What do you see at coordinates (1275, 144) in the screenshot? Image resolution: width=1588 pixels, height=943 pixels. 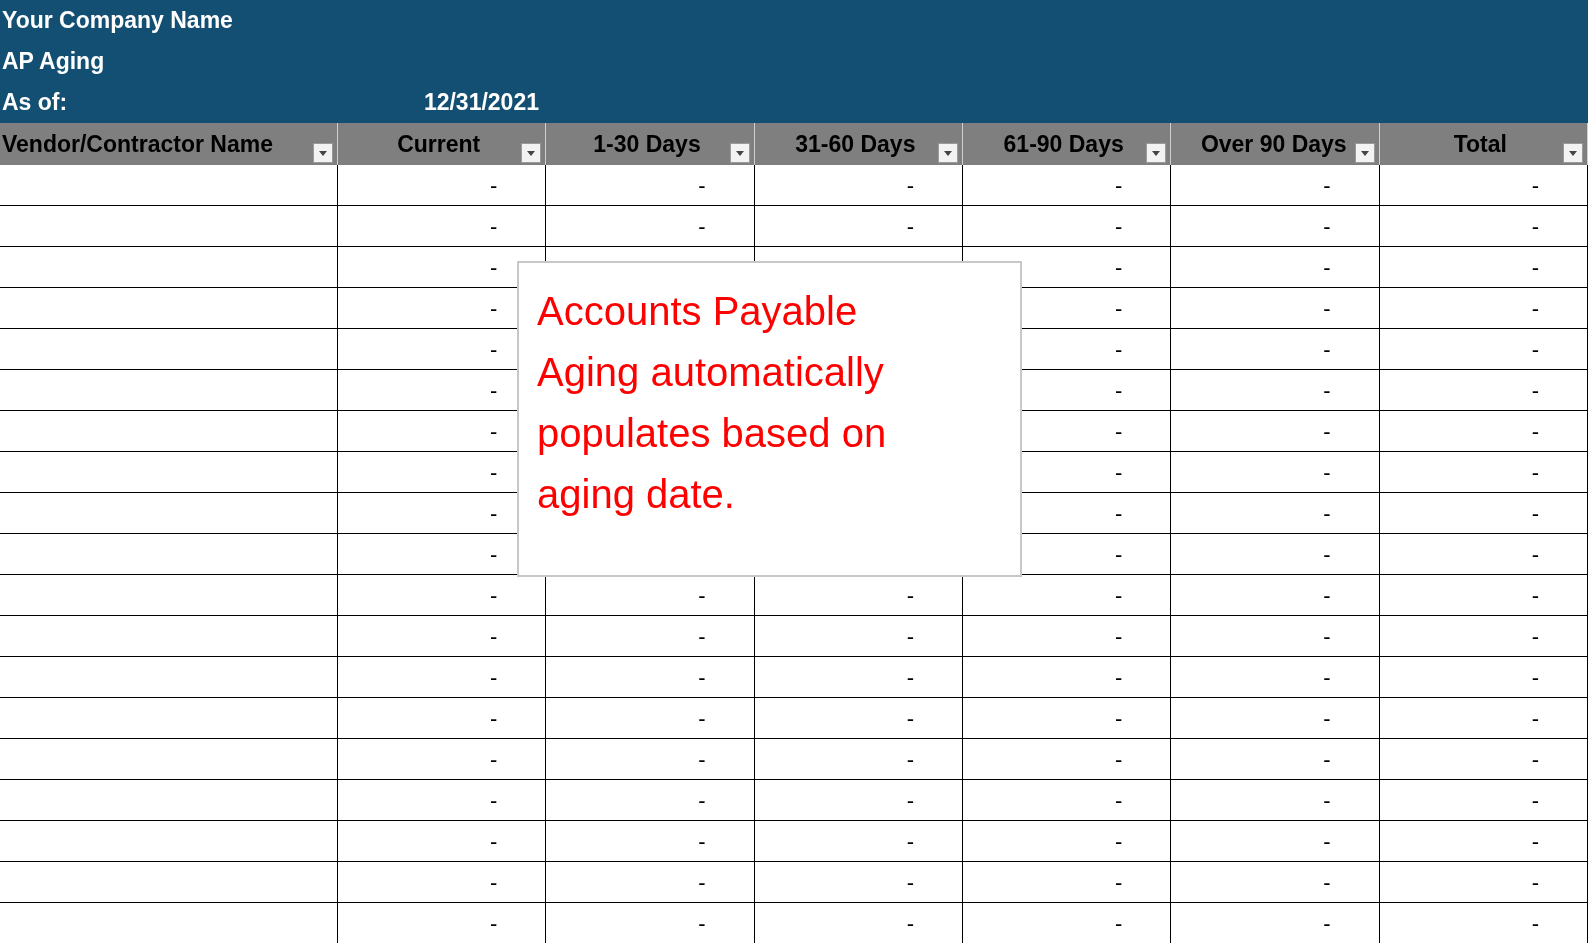 I see `column-header: Over 90 Days` at bounding box center [1275, 144].